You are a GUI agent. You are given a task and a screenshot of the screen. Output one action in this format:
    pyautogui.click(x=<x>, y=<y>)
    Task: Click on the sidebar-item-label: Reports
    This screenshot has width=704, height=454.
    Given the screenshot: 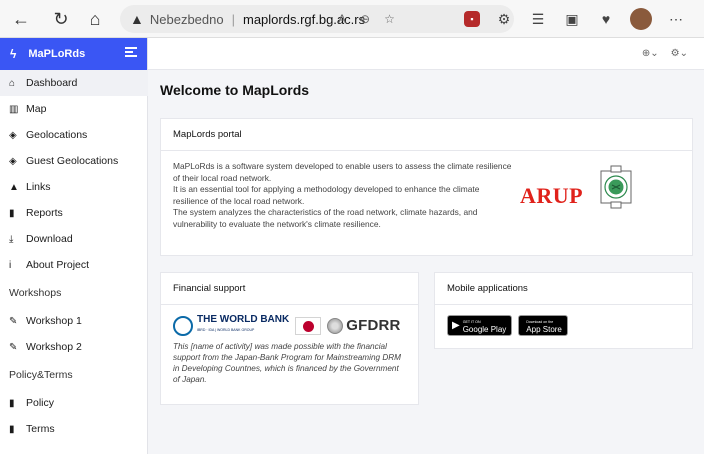 What is the action you would take?
    pyautogui.click(x=44, y=213)
    